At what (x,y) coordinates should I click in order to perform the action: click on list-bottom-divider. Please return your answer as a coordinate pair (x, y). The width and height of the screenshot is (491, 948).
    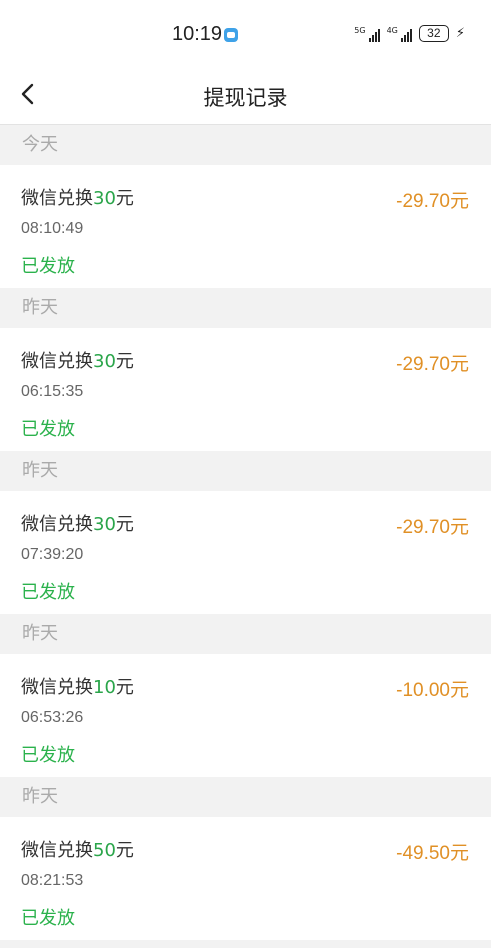
    Looking at the image, I should click on (245, 944).